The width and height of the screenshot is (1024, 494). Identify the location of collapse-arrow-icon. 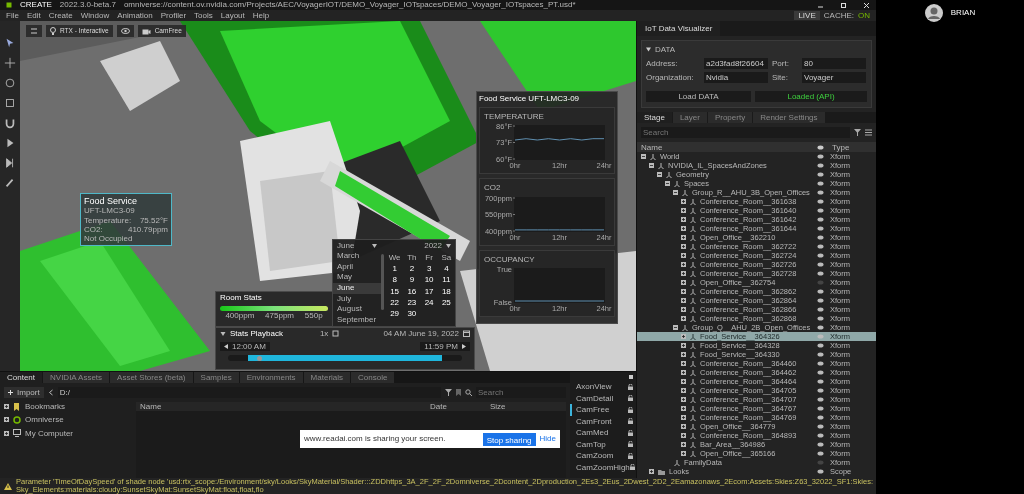
(648, 50).